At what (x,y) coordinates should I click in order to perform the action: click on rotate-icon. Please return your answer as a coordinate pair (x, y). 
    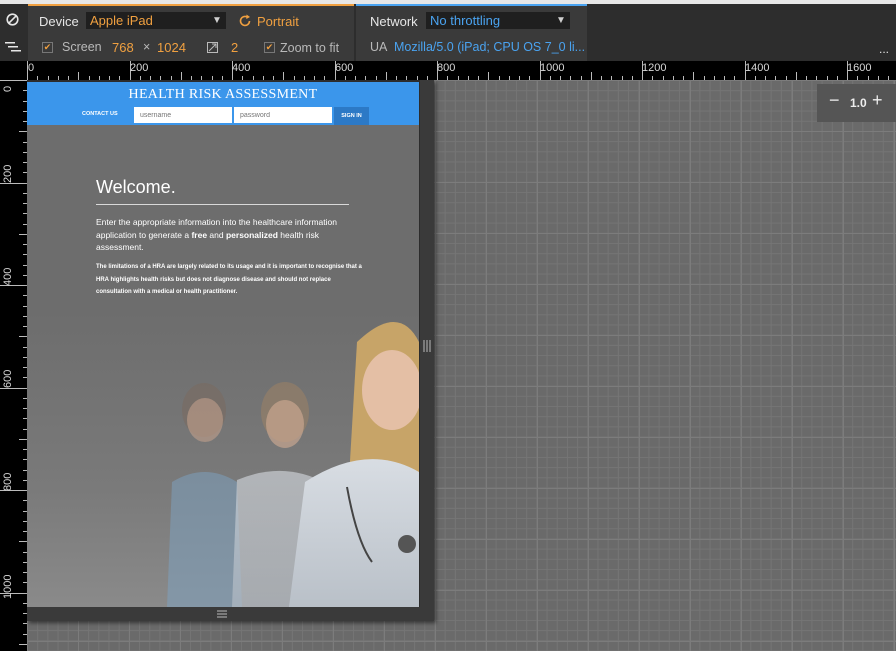
    Looking at the image, I should click on (245, 20).